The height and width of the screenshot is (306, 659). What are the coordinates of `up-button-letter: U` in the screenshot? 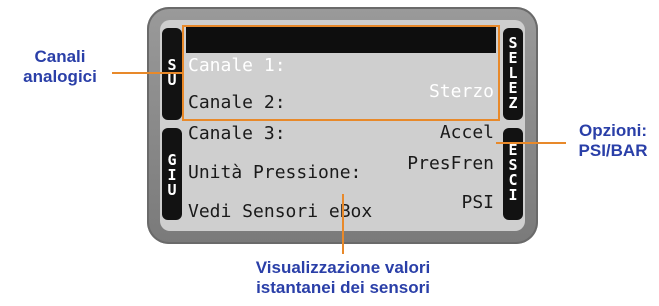 It's located at (172, 80).